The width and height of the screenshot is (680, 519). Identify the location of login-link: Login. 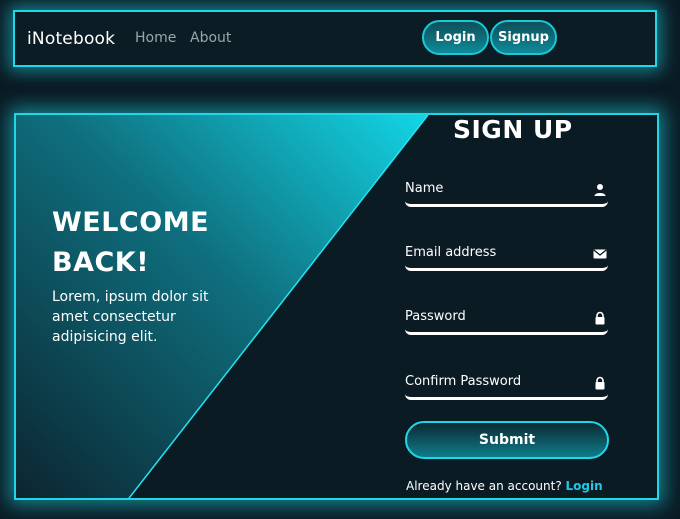
(584, 486).